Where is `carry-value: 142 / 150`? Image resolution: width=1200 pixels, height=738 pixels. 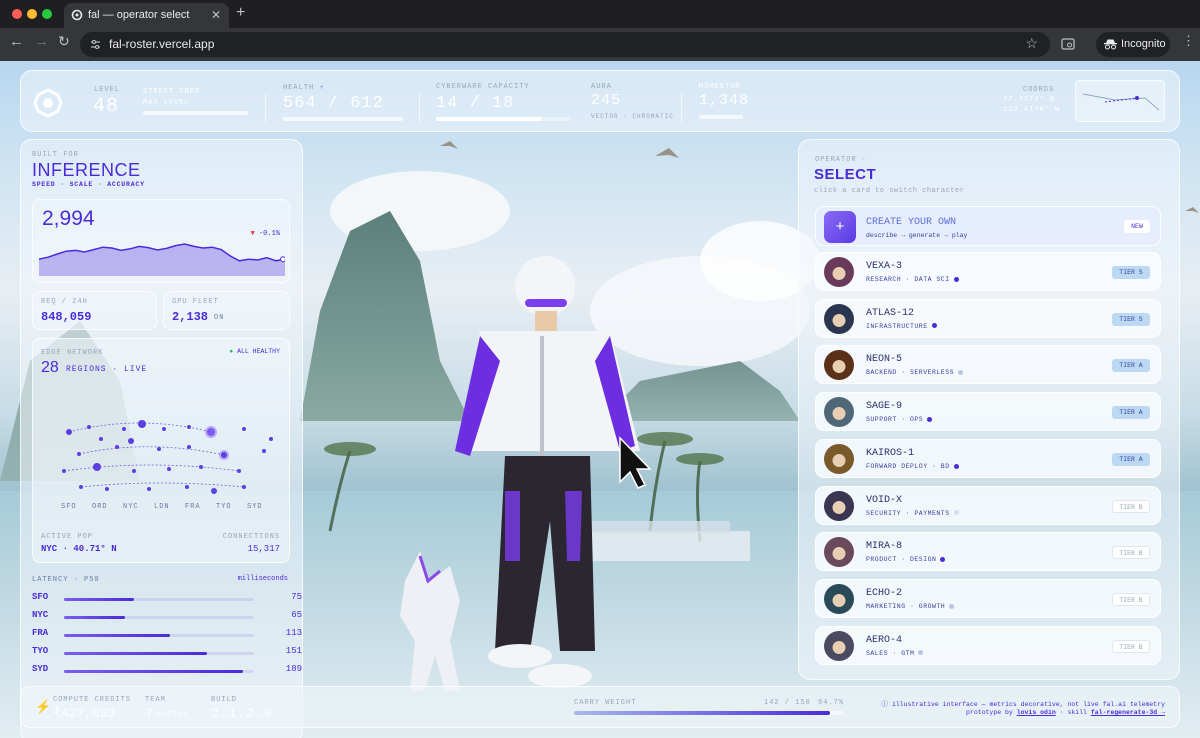 carry-value: 142 / 150 is located at coordinates (787, 703).